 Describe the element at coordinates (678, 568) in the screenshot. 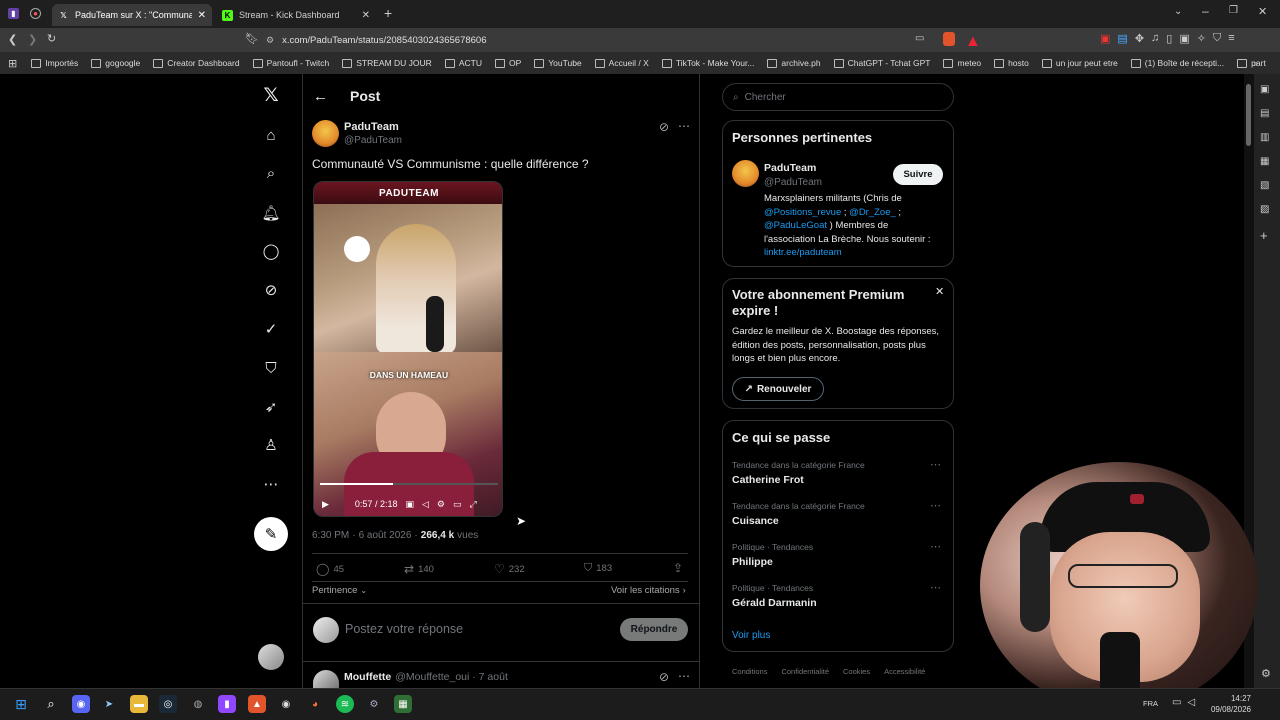

I see `share-icon: ⇪` at that location.